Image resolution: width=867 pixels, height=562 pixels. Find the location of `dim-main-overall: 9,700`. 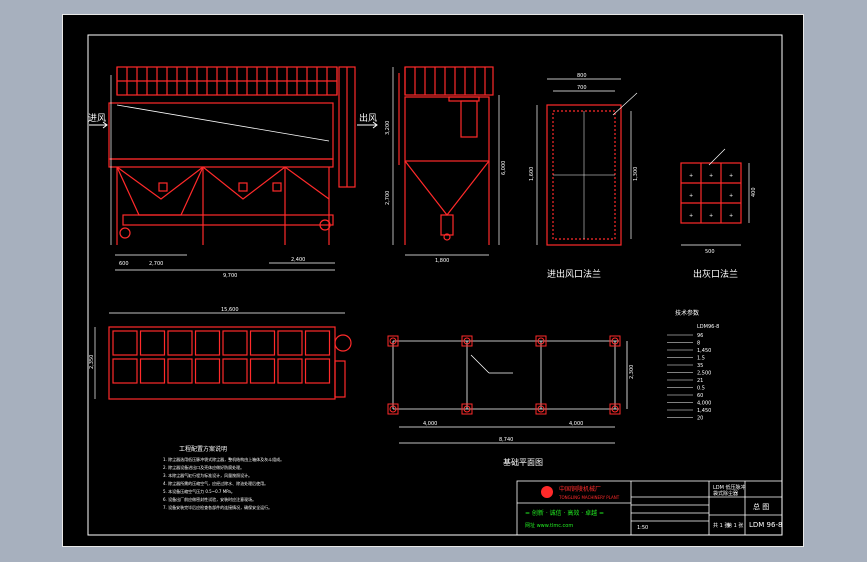

dim-main-overall: 9,700 is located at coordinates (230, 276).